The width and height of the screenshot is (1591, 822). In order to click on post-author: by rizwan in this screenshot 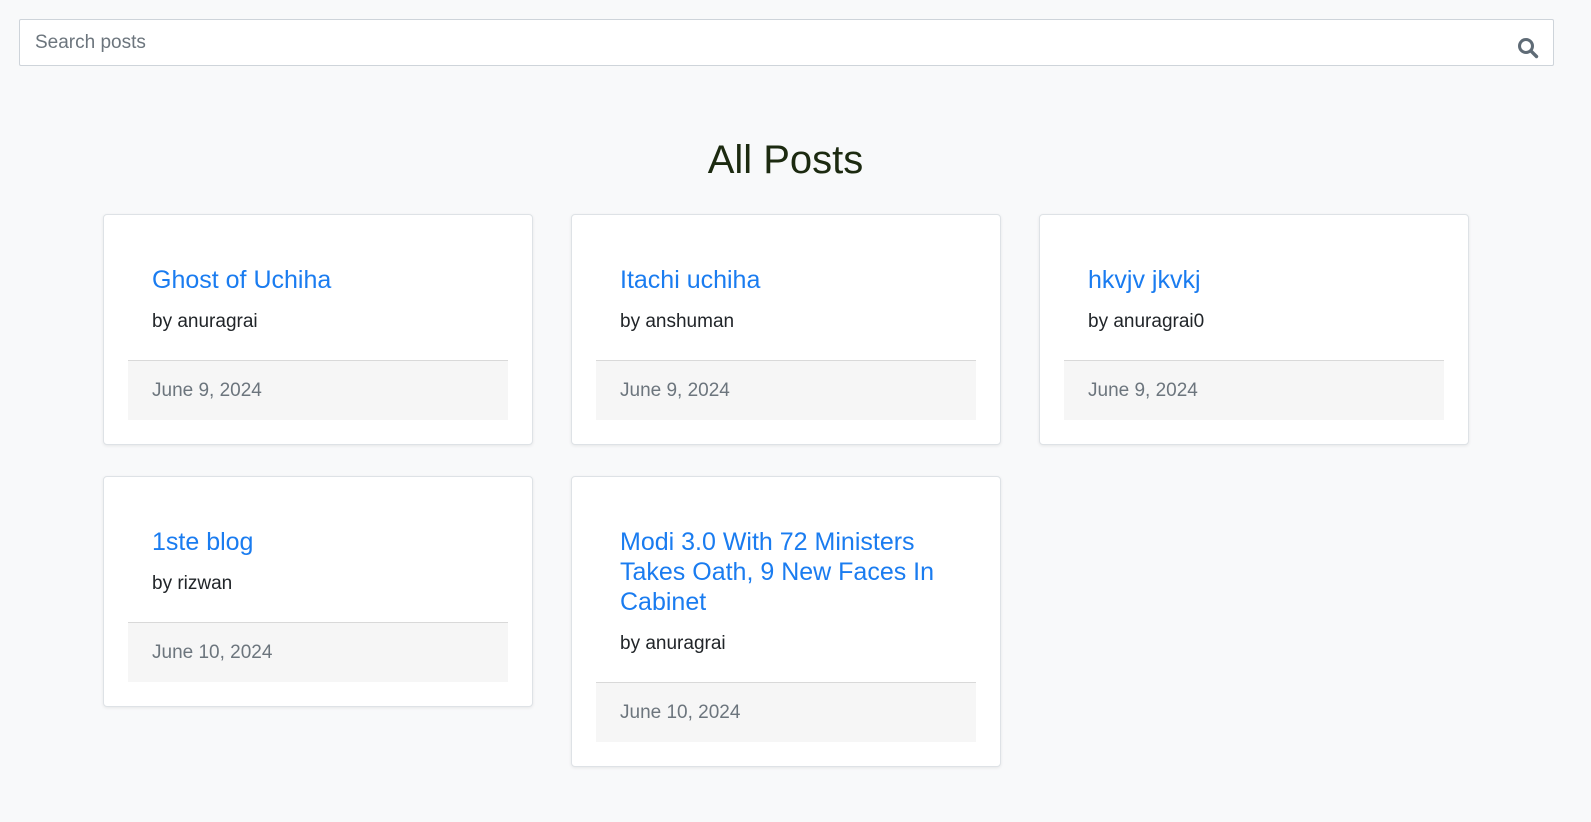, I will do `click(192, 583)`.